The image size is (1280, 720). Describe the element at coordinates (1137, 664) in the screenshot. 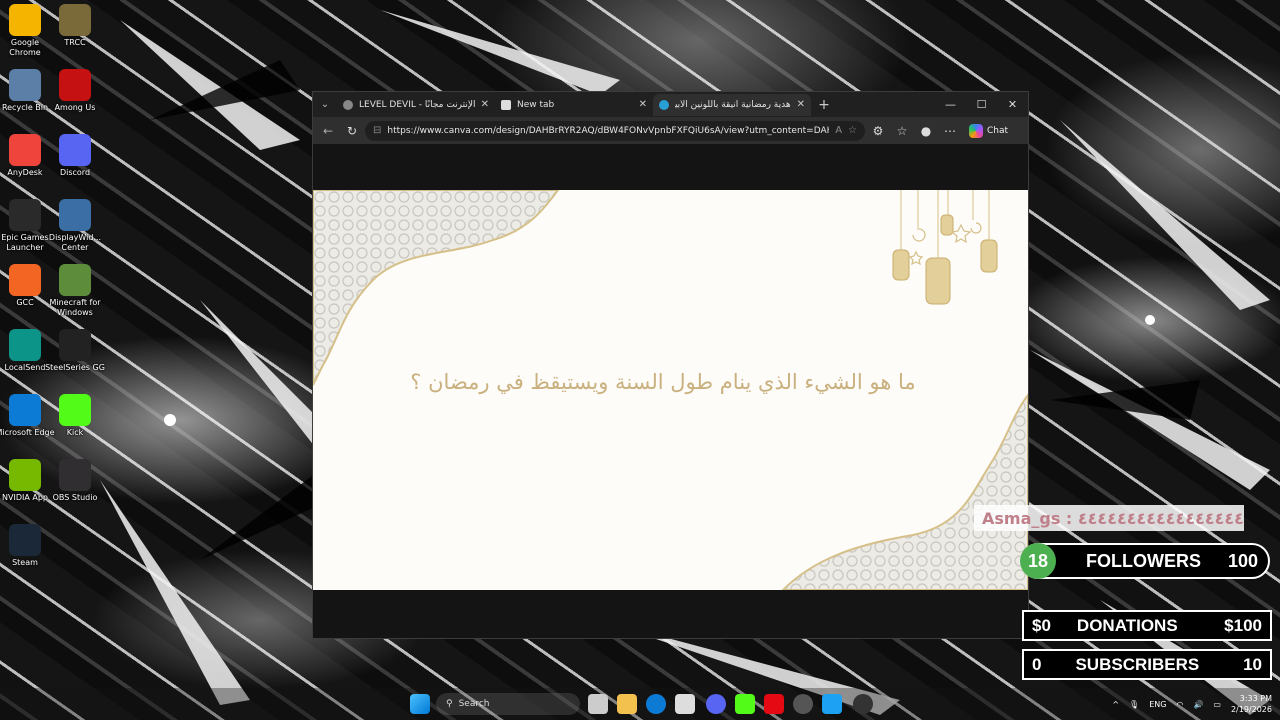

I see `subscribers-label: SUBSCRIBERS` at that location.